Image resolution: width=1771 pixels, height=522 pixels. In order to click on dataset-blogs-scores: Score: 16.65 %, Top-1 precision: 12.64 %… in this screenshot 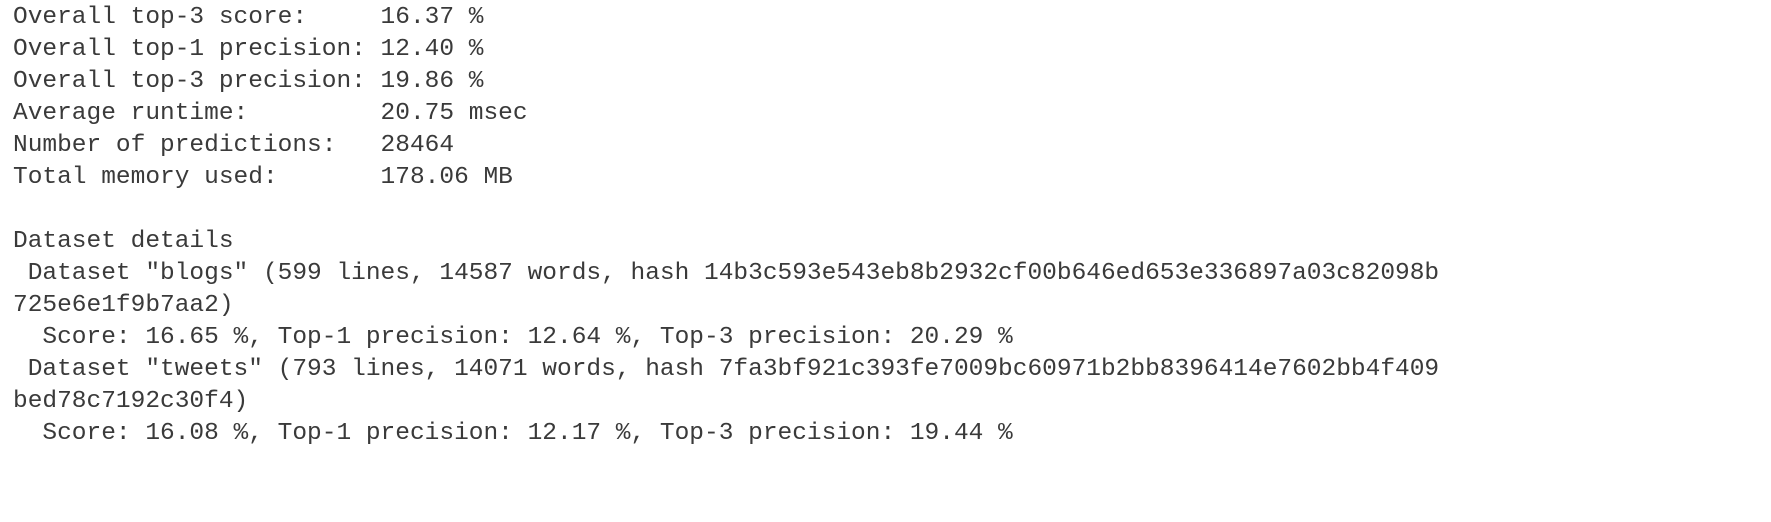, I will do `click(513, 337)`.